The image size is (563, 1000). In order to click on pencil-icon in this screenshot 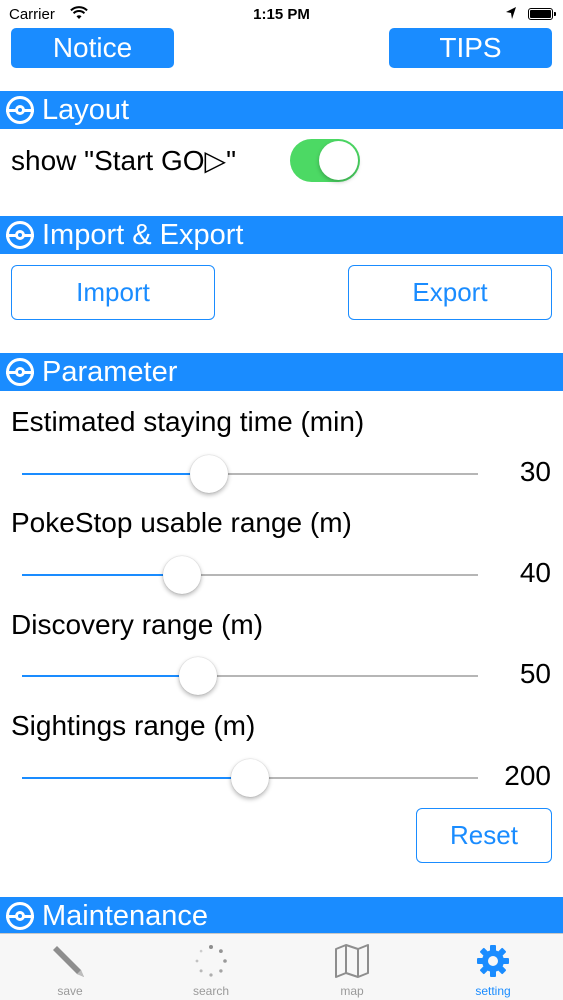, I will do `click(70, 961)`.